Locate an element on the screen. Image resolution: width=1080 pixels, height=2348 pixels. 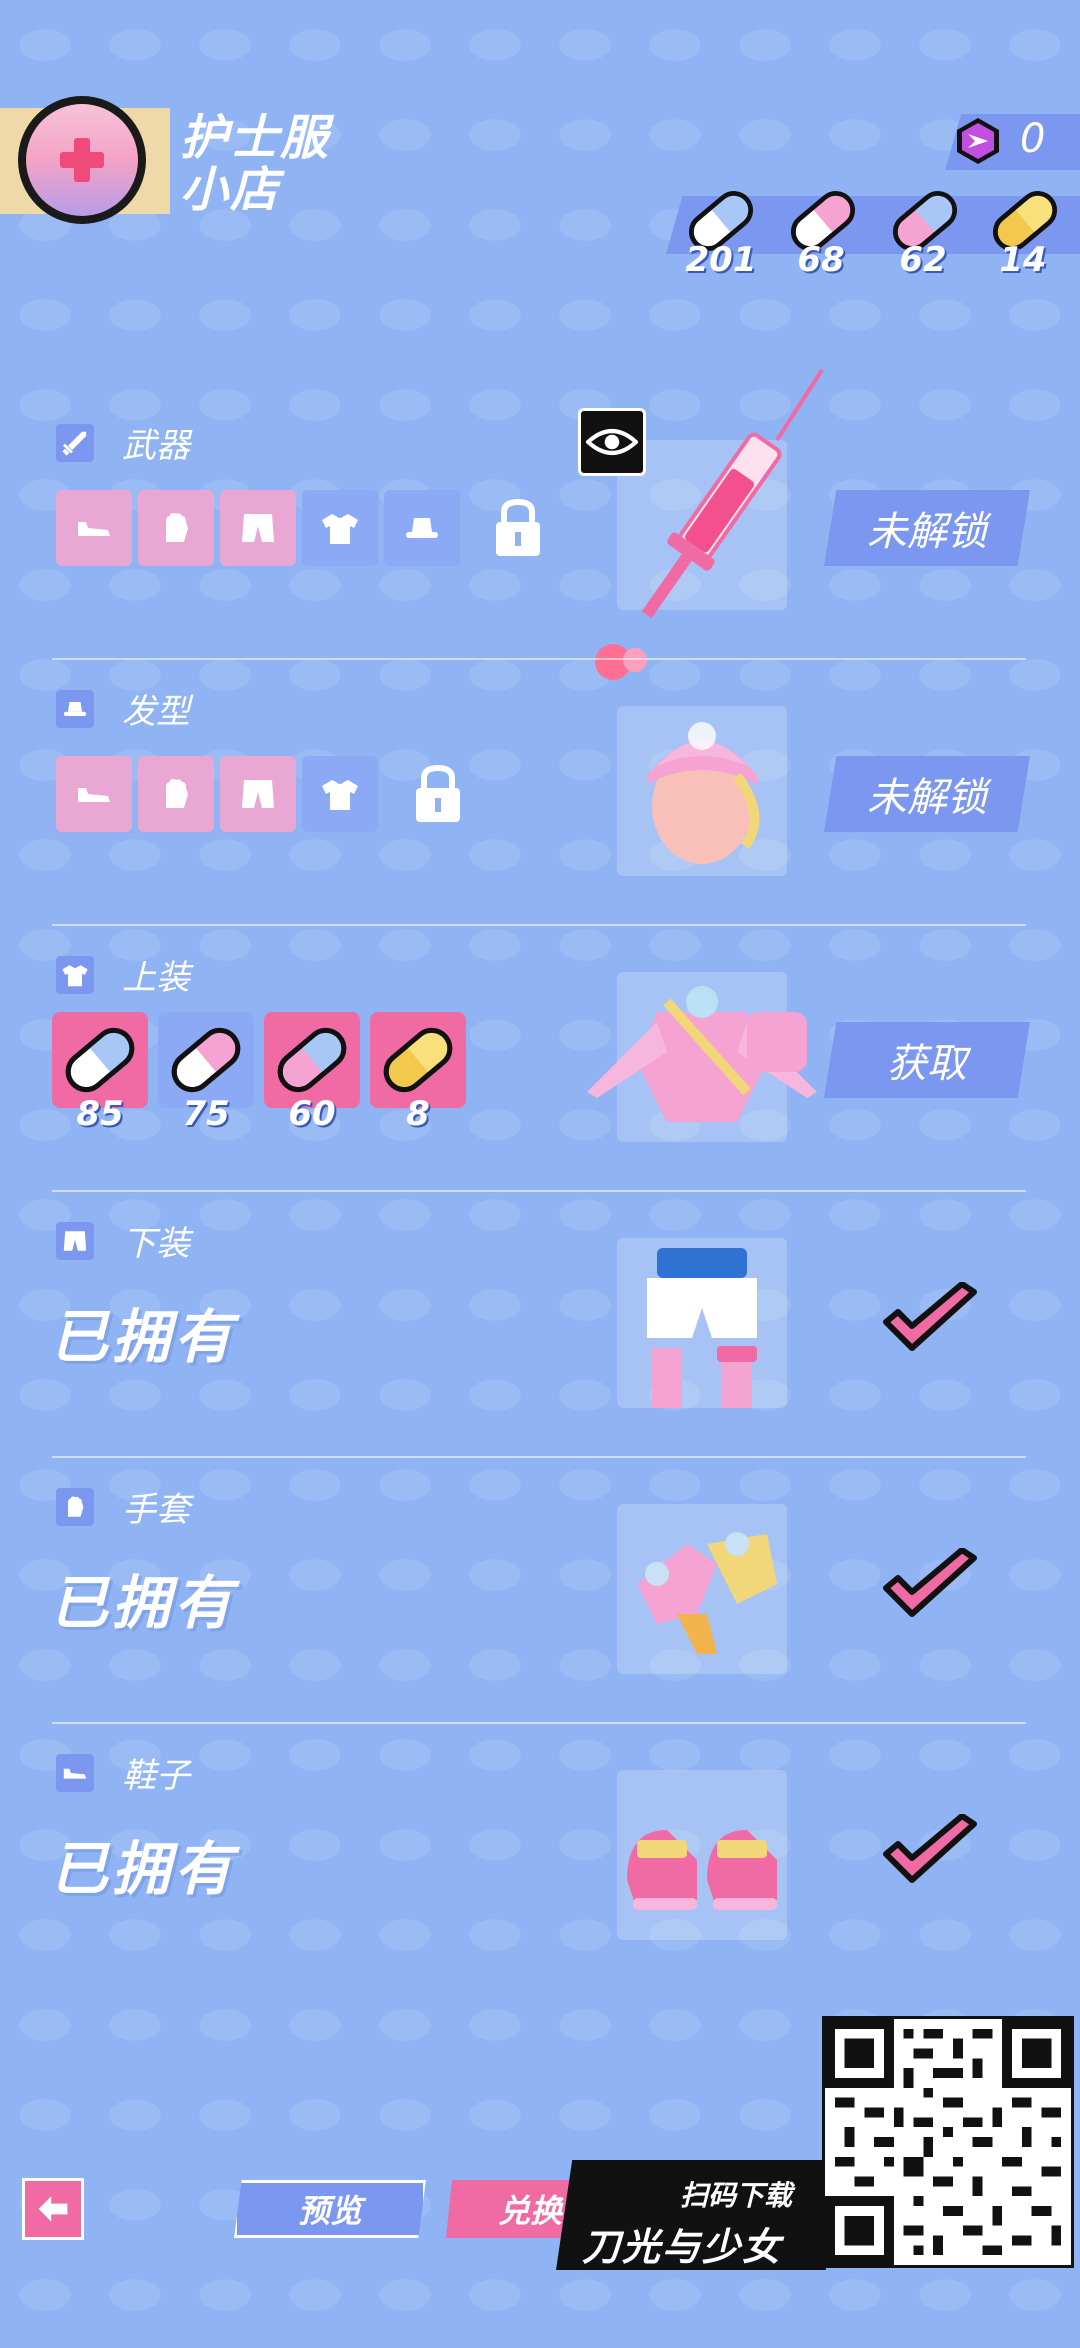
gloves-preview-icon is located at coordinates (707, 1593).